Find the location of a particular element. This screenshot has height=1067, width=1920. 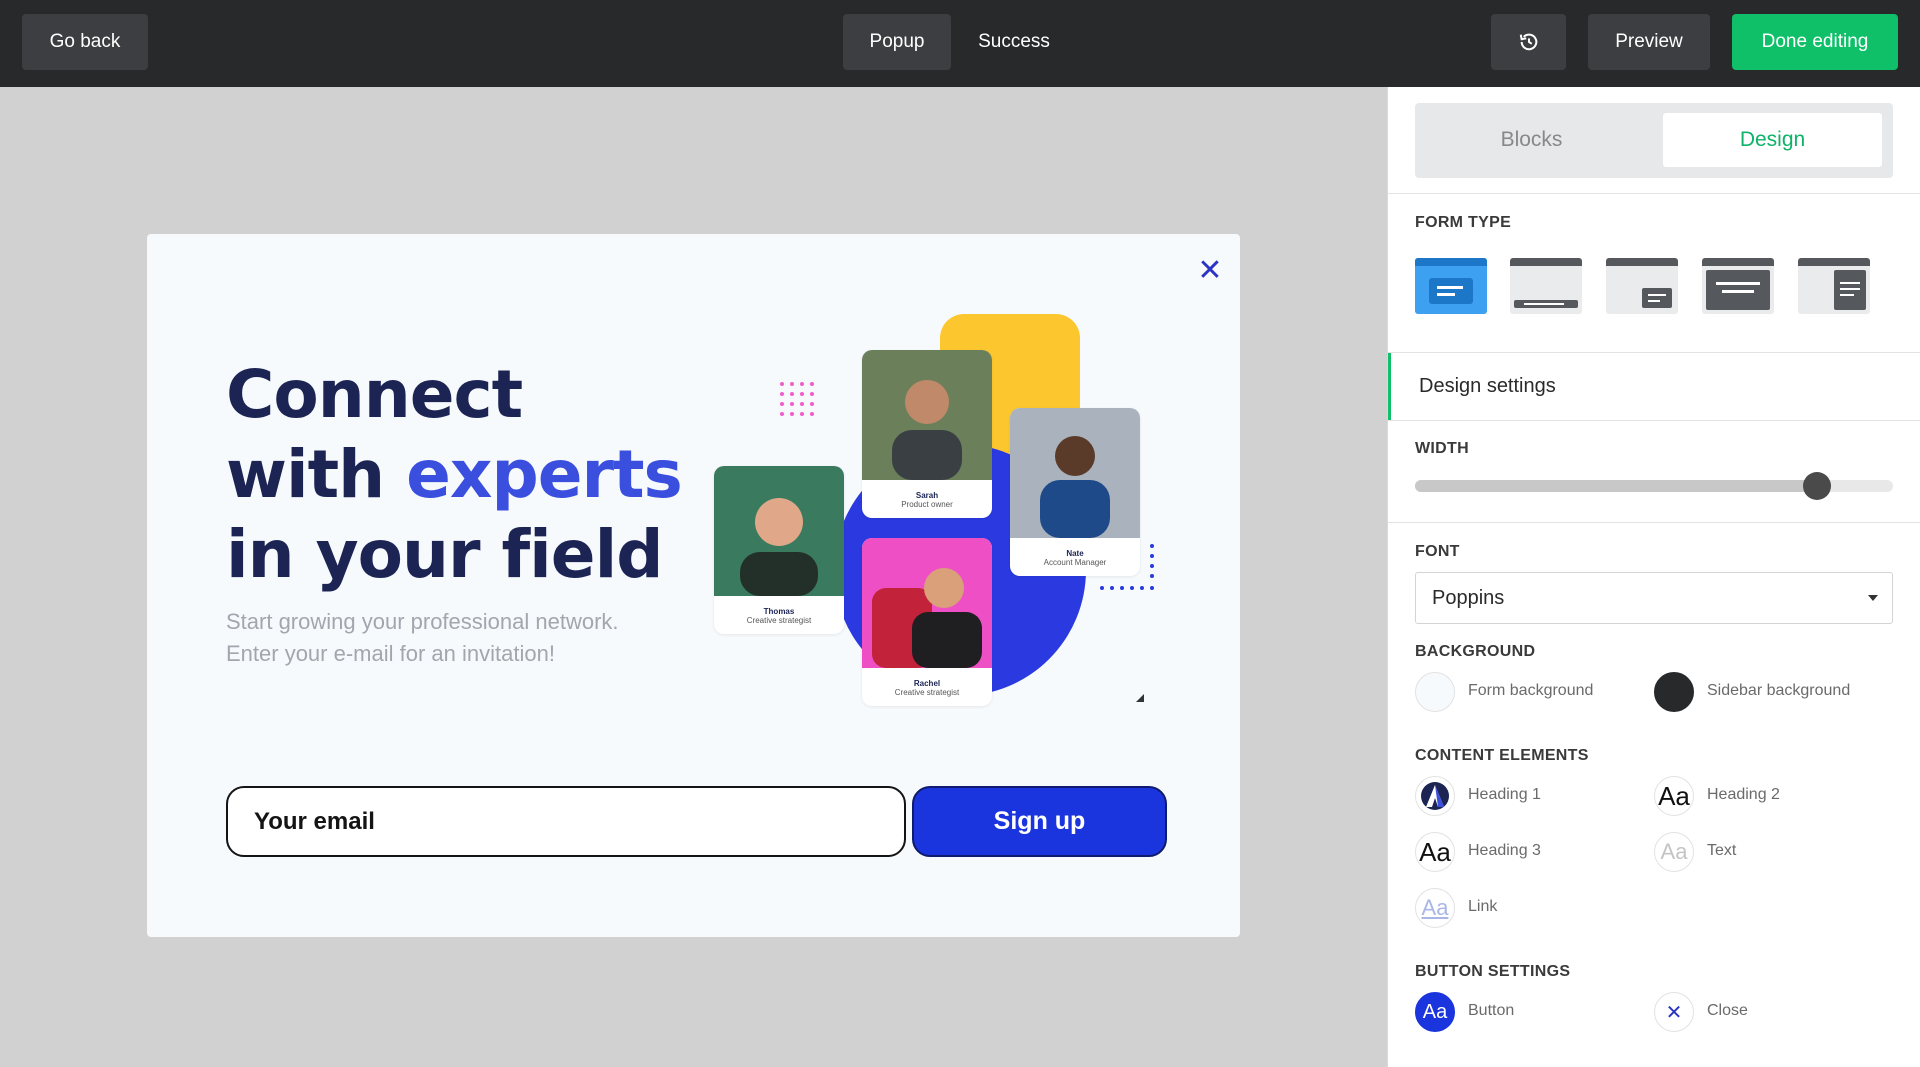

background-title: BACKGROUND is located at coordinates (1475, 651).